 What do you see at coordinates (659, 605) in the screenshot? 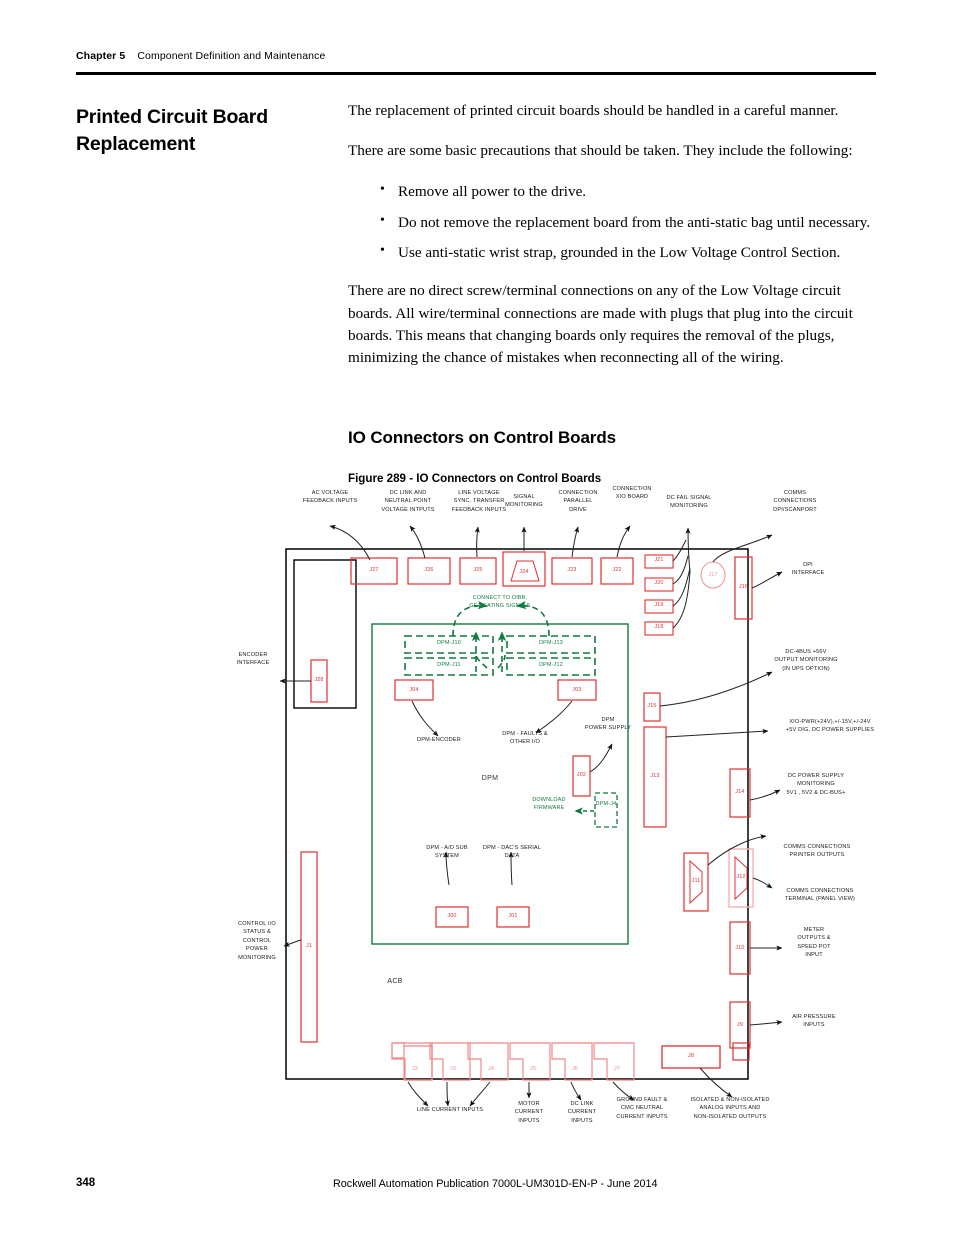
I see `connector-j19: J19` at bounding box center [659, 605].